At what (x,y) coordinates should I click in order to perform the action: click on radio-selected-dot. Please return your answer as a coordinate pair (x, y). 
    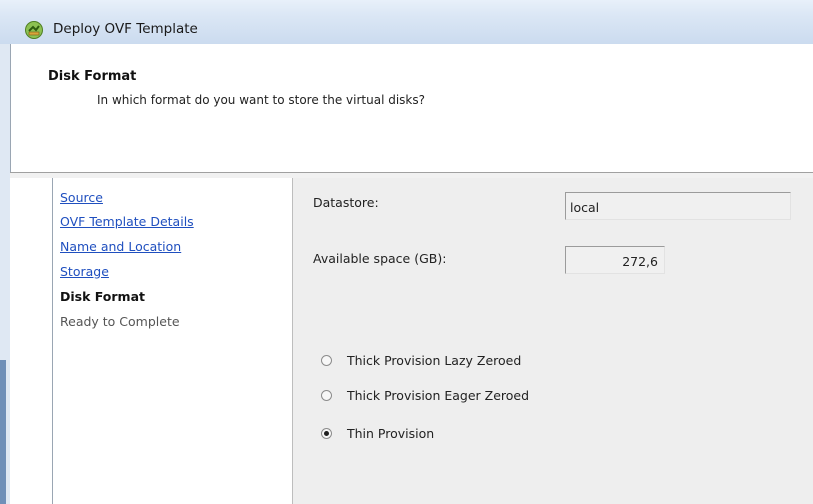
    Looking at the image, I should click on (326, 433).